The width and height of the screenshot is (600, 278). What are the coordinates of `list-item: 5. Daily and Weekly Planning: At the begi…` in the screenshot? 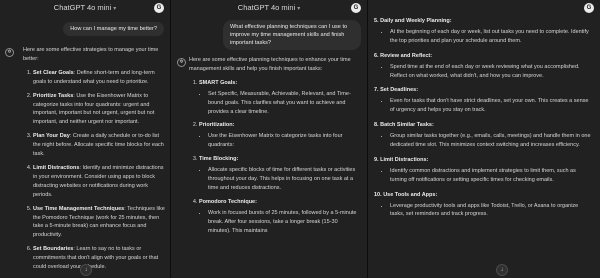 It's located at (483, 31).